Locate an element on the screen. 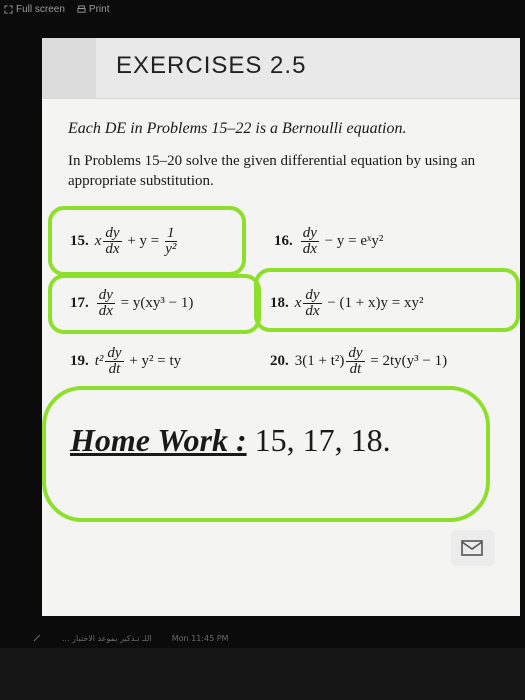 The image size is (525, 700). problem-rhs: = 2ty(y³ − 1) is located at coordinates (407, 360).